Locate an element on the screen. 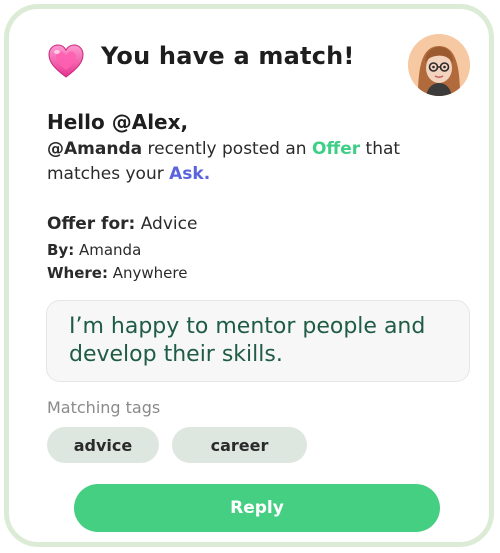 The width and height of the screenshot is (500, 553). by-label: By: is located at coordinates (61, 250).